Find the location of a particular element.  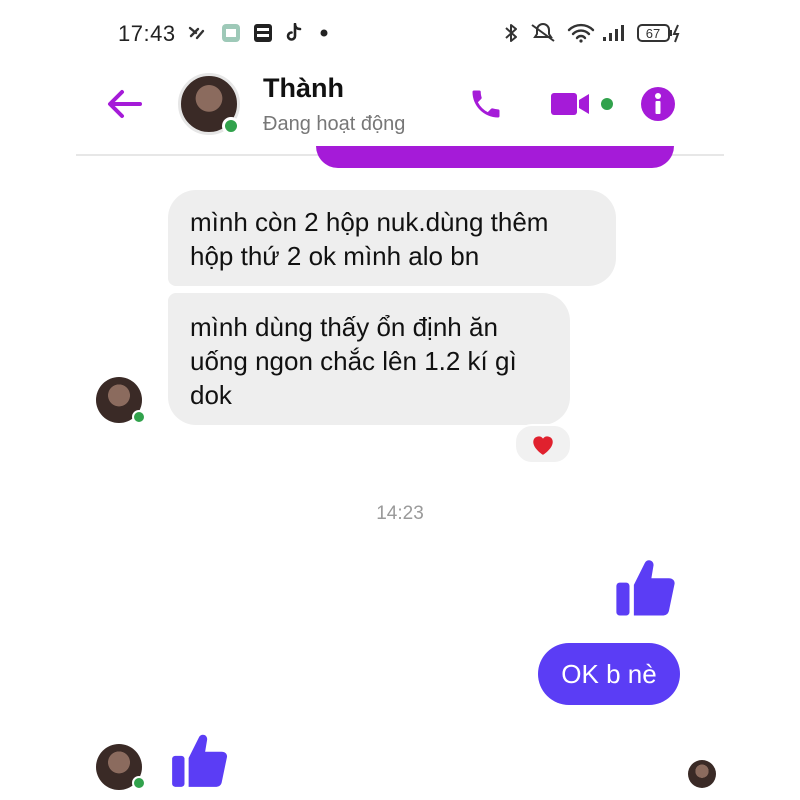

message-line: OK b nè is located at coordinates (609, 673).